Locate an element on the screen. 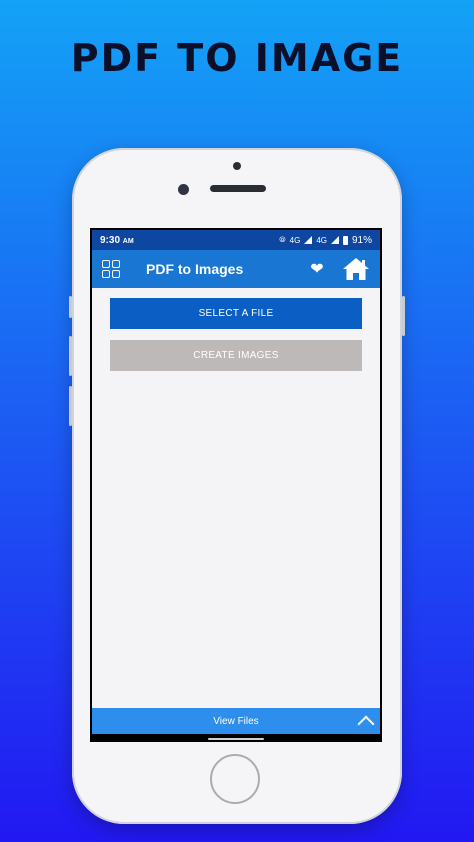 This screenshot has width=474, height=842. status-bar: 9:30 AM ⦾ 4G 4G 91% is located at coordinates (236, 240).